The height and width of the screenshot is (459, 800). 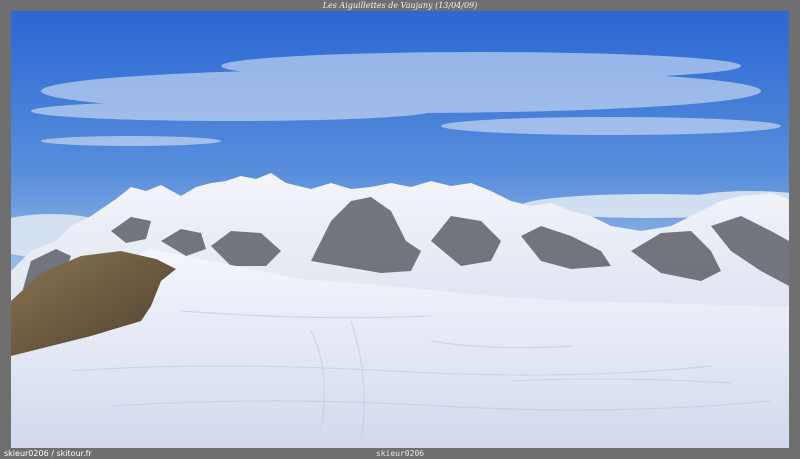 What do you see at coordinates (400, 453) in the screenshot?
I see `watermark-text: skieur0206` at bounding box center [400, 453].